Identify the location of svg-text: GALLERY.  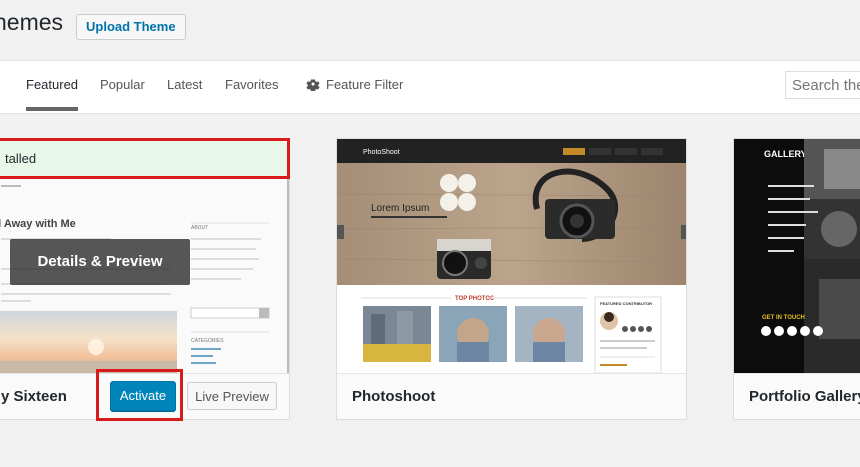
(785, 154).